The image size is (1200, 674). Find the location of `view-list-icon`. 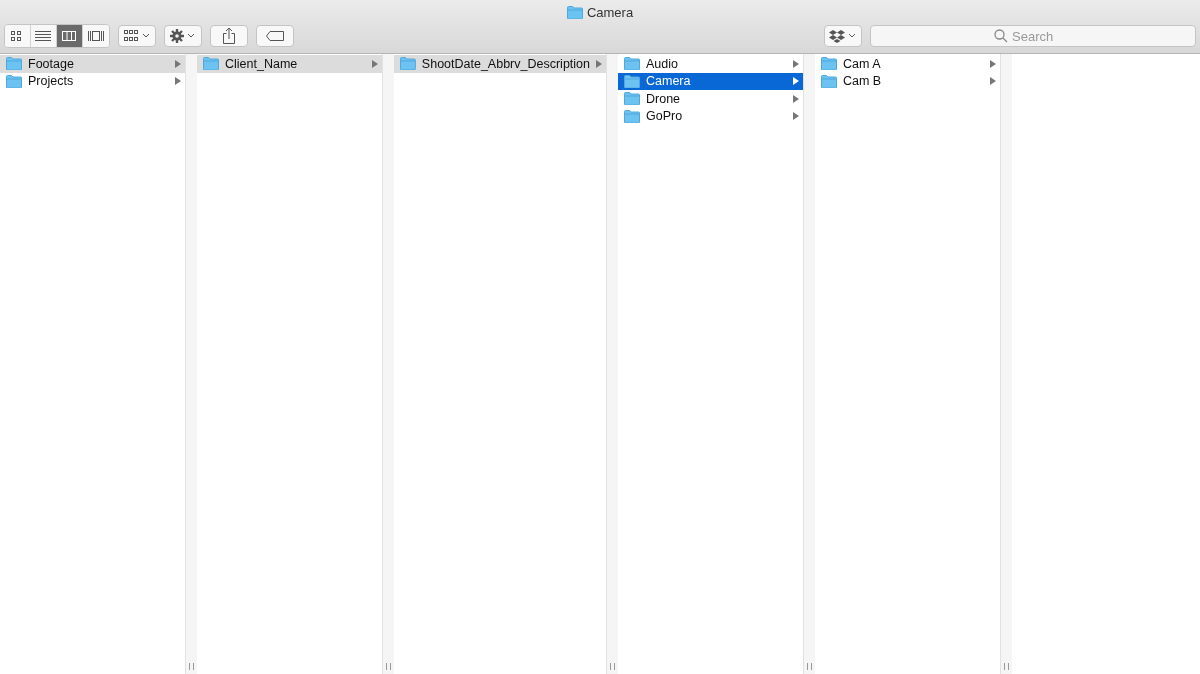

view-list-icon is located at coordinates (43, 36).